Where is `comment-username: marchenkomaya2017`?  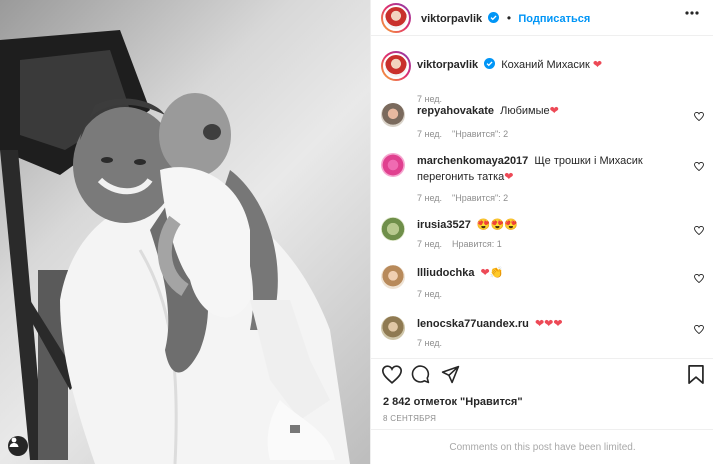 comment-username: marchenkomaya2017 is located at coordinates (472, 161).